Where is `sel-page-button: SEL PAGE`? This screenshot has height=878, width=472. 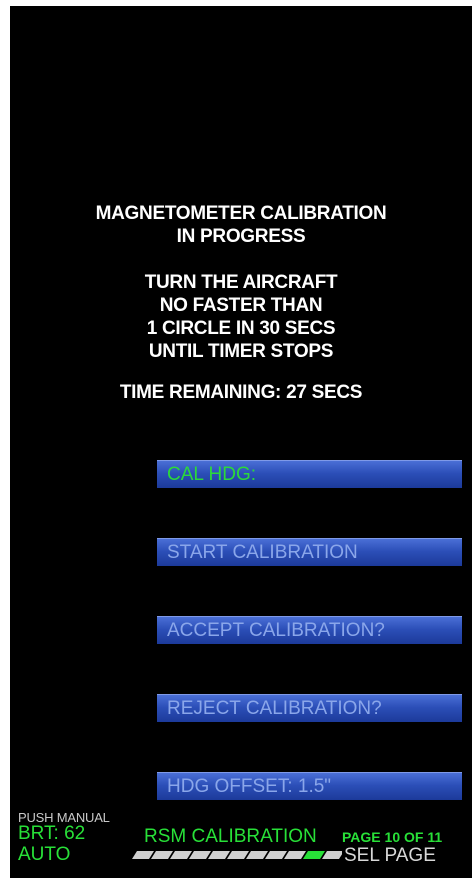 sel-page-button: SEL PAGE is located at coordinates (390, 856).